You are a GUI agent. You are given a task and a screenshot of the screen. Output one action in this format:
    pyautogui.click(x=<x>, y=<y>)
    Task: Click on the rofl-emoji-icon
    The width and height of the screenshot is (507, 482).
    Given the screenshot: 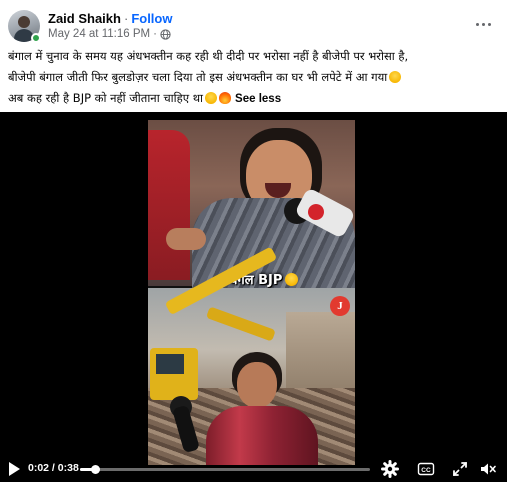 What is the action you would take?
    pyautogui.click(x=211, y=98)
    